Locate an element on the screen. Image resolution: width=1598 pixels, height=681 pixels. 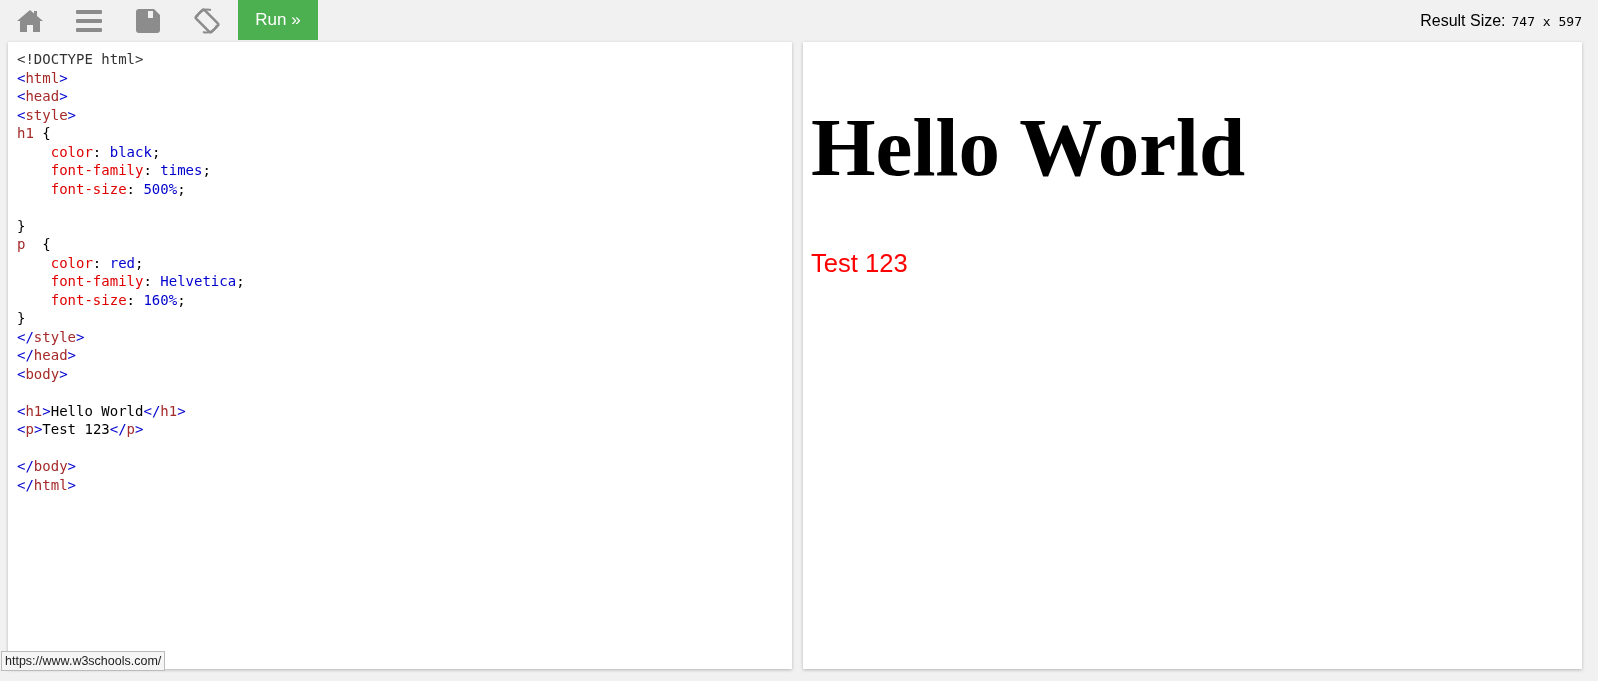
code-line: <body> is located at coordinates (42, 373).